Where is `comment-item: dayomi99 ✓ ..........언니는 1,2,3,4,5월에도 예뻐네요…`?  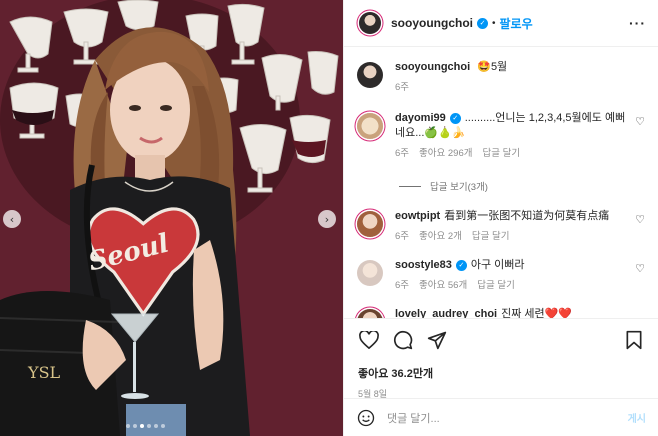 comment-item: dayomi99 ✓ ..........언니는 1,2,3,4,5월에도 예뻐네요… is located at coordinates (501, 136).